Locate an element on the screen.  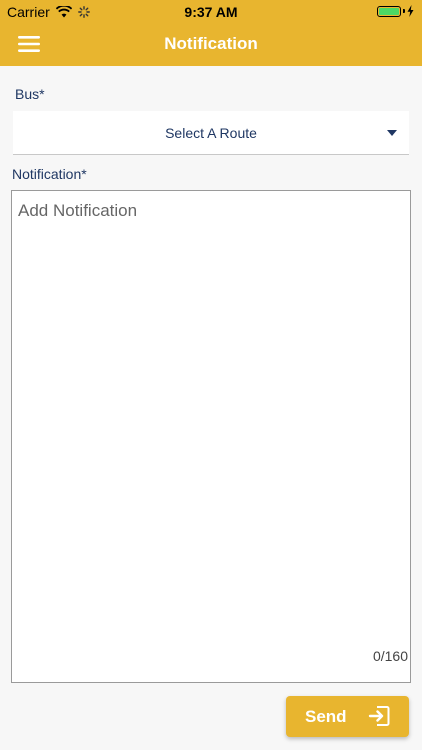
char-counter: 0/160 is located at coordinates (390, 656).